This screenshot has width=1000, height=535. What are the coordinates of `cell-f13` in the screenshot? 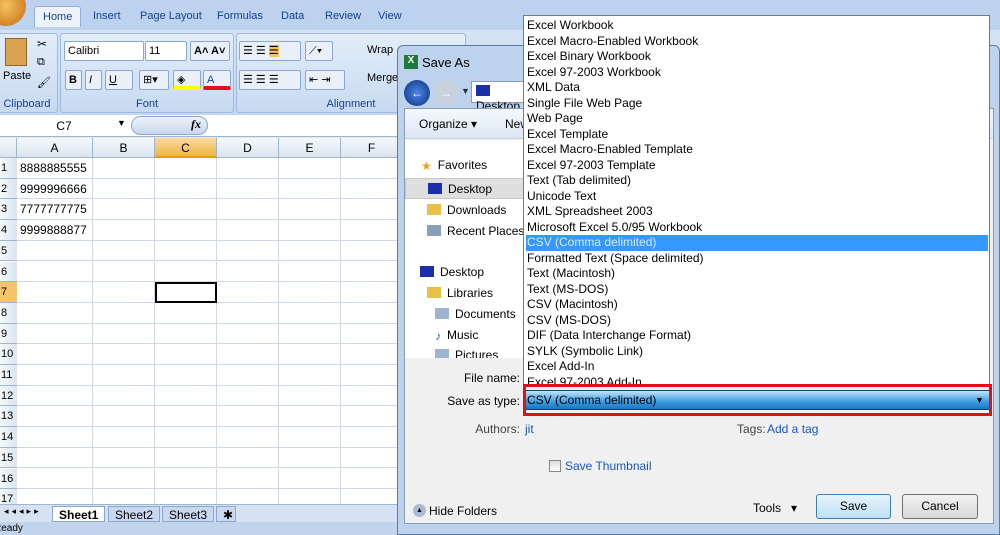 It's located at (372, 417).